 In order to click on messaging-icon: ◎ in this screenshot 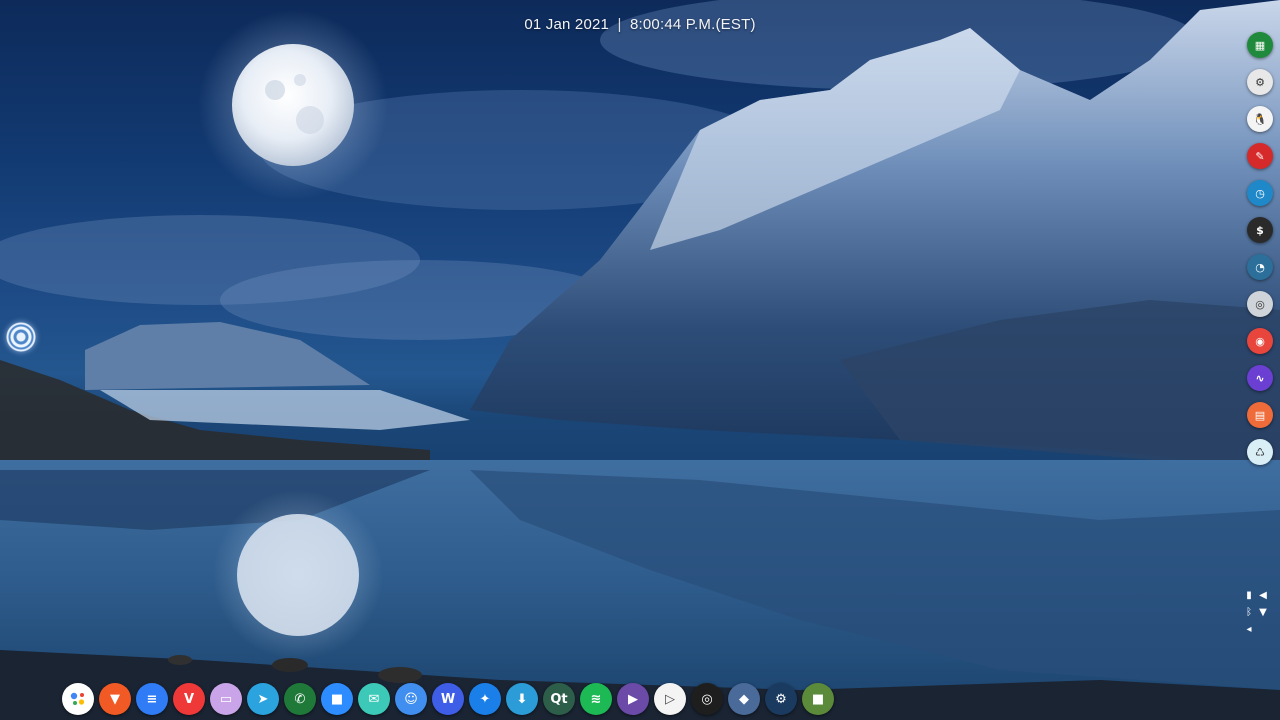, I will do `click(1260, 304)`.